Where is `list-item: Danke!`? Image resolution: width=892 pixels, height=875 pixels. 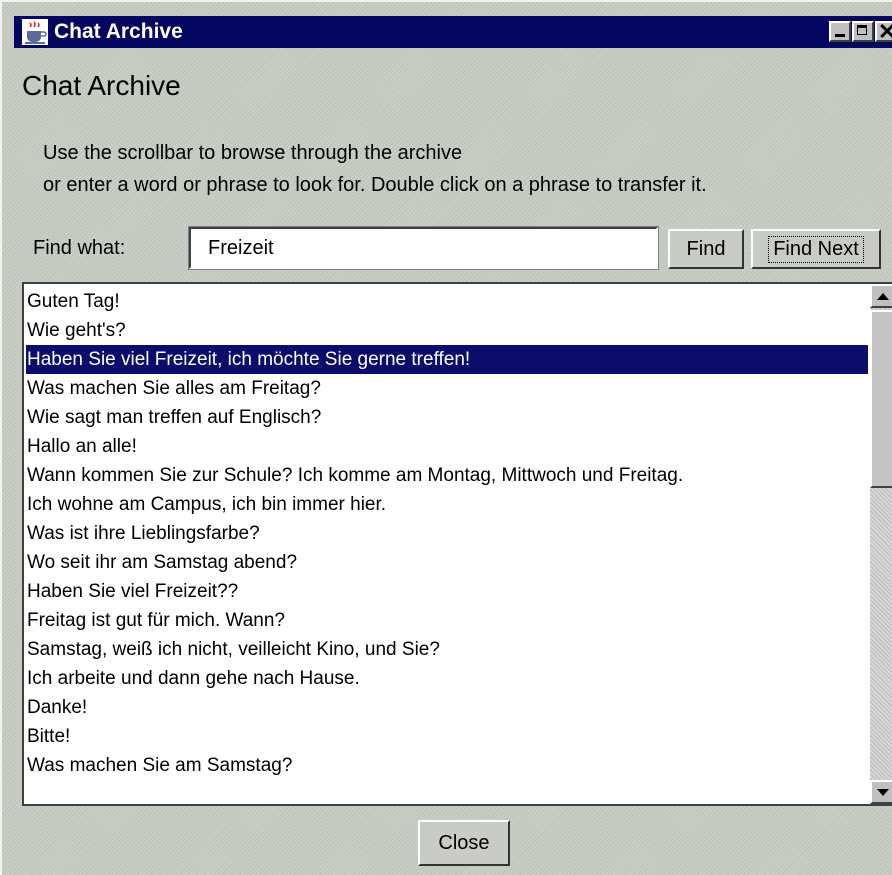
list-item: Danke! is located at coordinates (447, 707).